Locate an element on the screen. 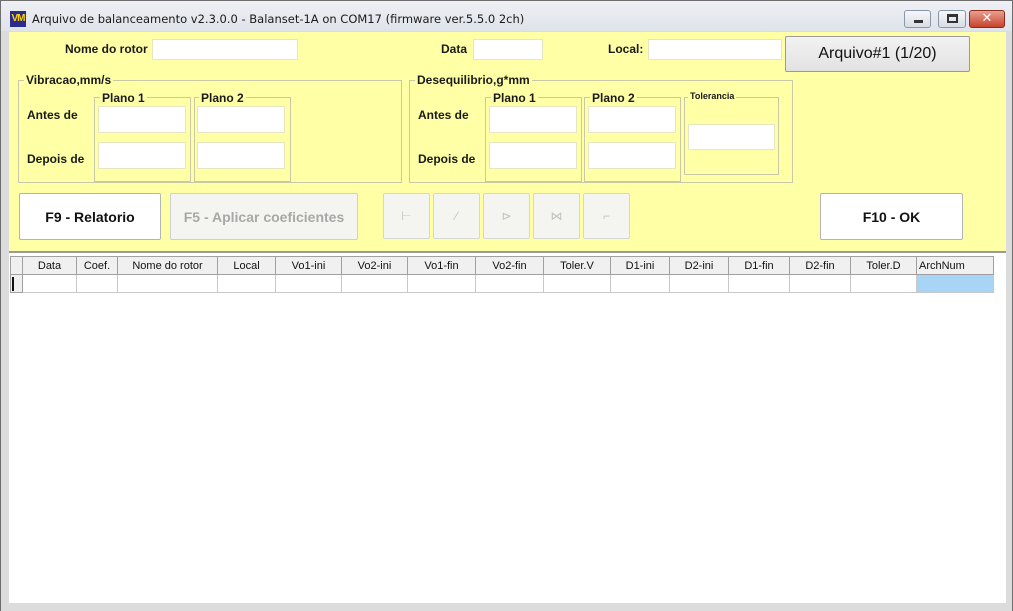  column-header: Vo1-ini is located at coordinates (308, 265).